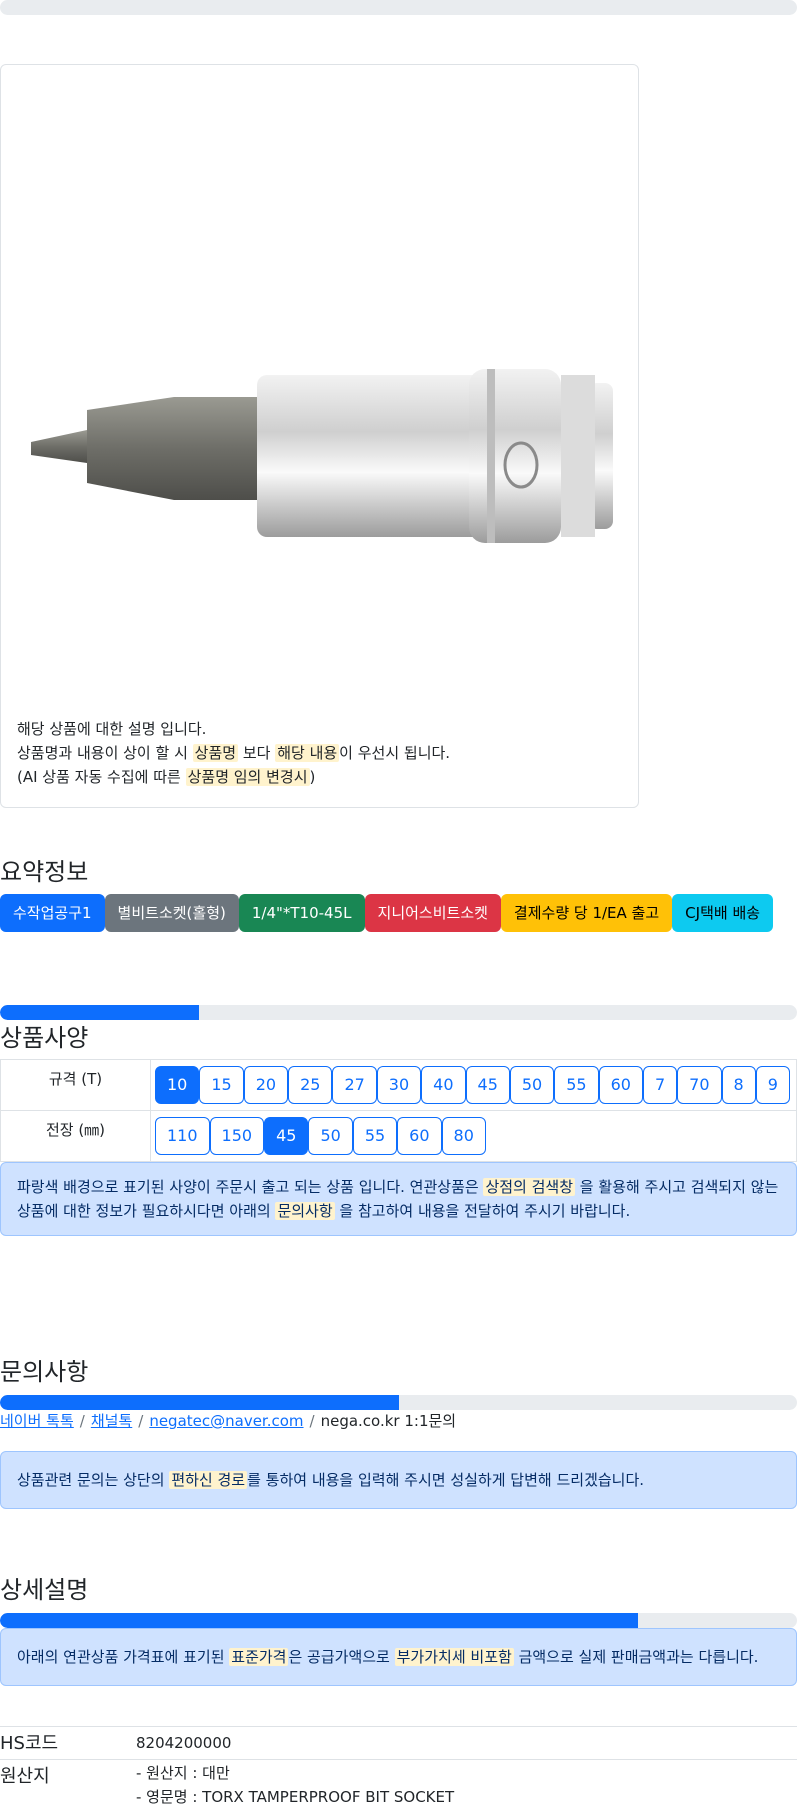 This screenshot has width=797, height=1809. I want to click on highlight-store-search: 상점의 검색창, so click(529, 1187).